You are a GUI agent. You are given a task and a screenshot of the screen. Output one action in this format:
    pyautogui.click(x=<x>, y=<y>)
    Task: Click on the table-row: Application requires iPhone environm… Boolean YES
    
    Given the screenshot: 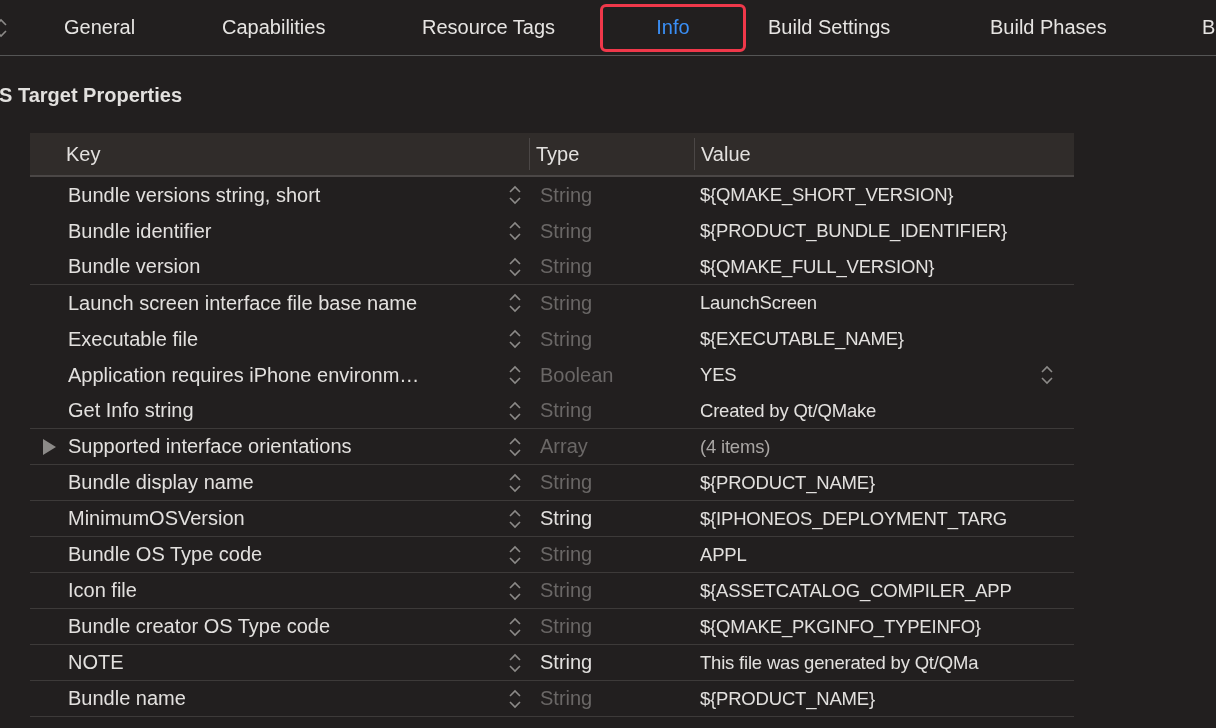 What is the action you would take?
    pyautogui.click(x=552, y=375)
    